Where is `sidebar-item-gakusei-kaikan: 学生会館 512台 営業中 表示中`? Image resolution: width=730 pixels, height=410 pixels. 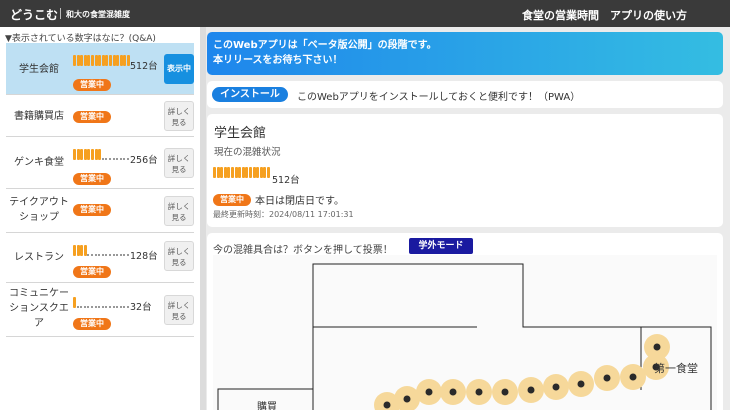 sidebar-item-gakusei-kaikan: 学生会館 512台 営業中 表示中 is located at coordinates (100, 69).